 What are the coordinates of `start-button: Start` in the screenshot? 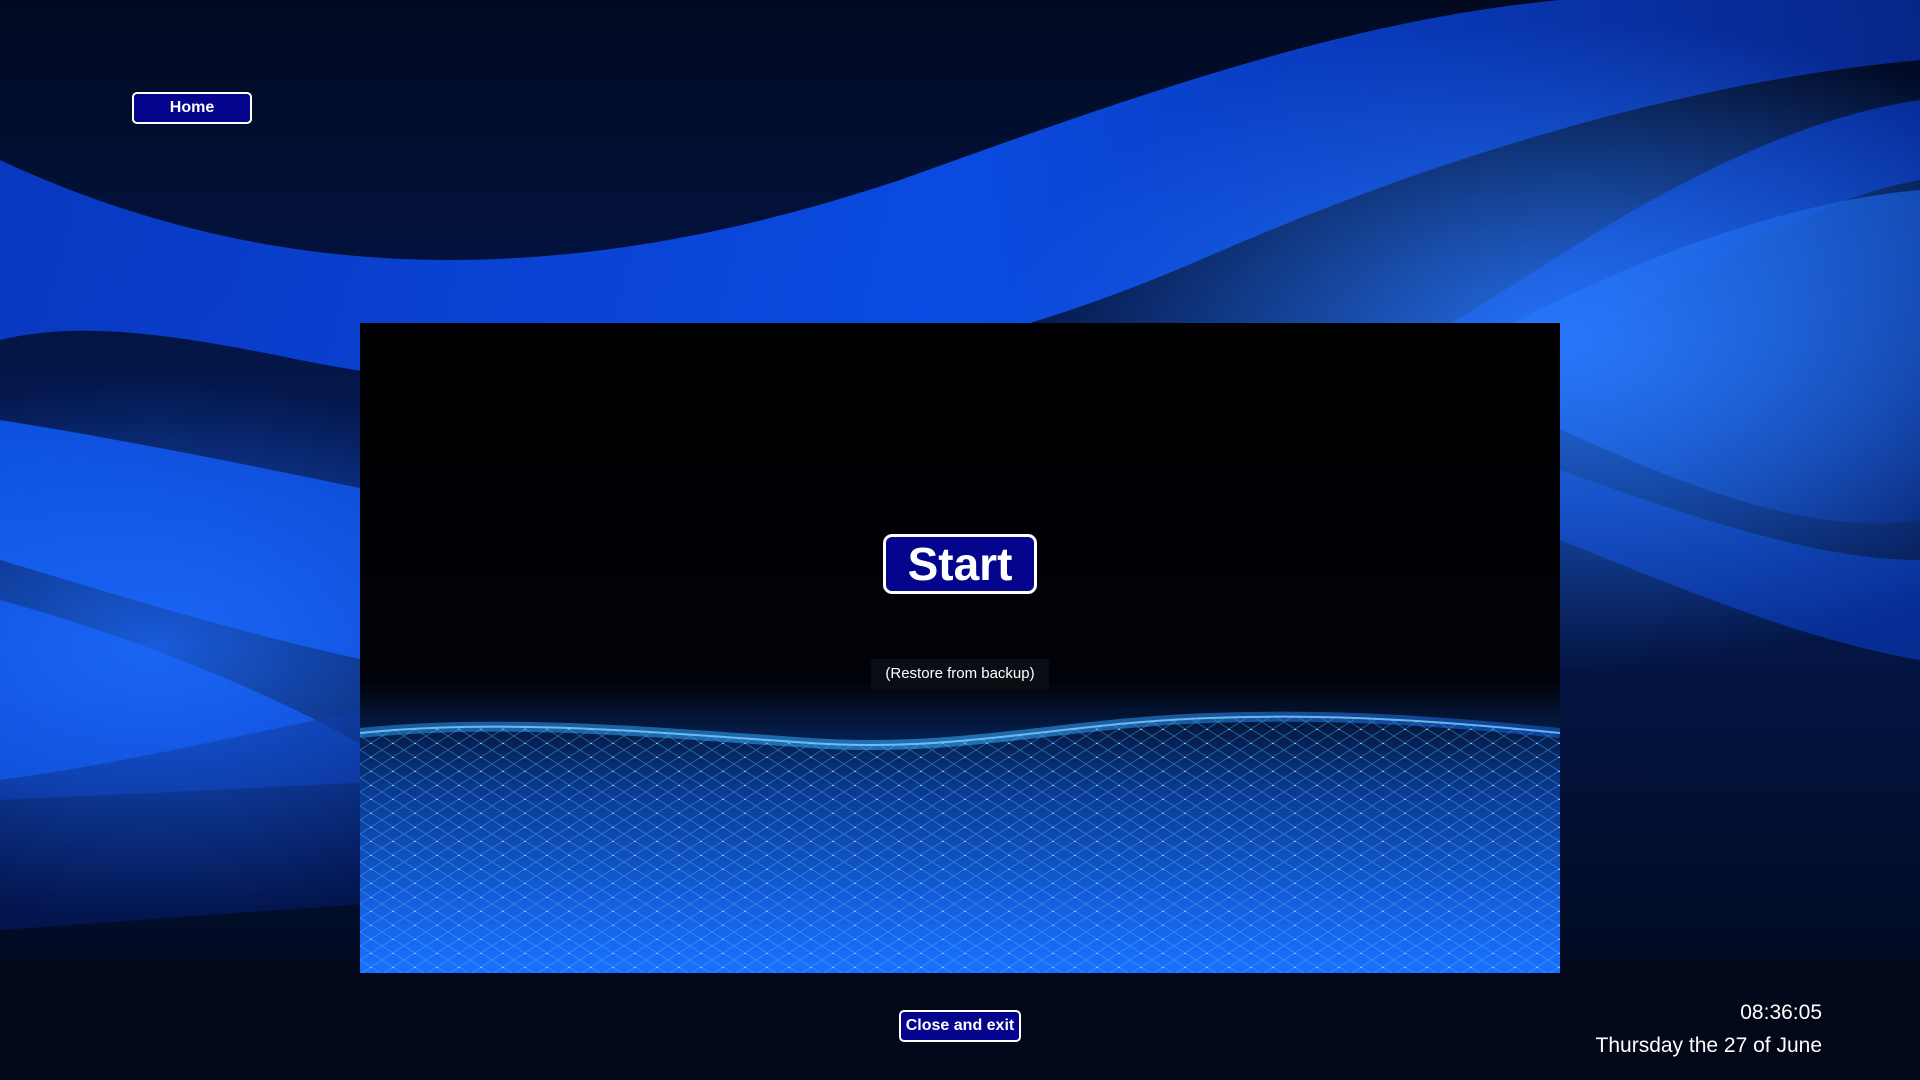 It's located at (960, 564).